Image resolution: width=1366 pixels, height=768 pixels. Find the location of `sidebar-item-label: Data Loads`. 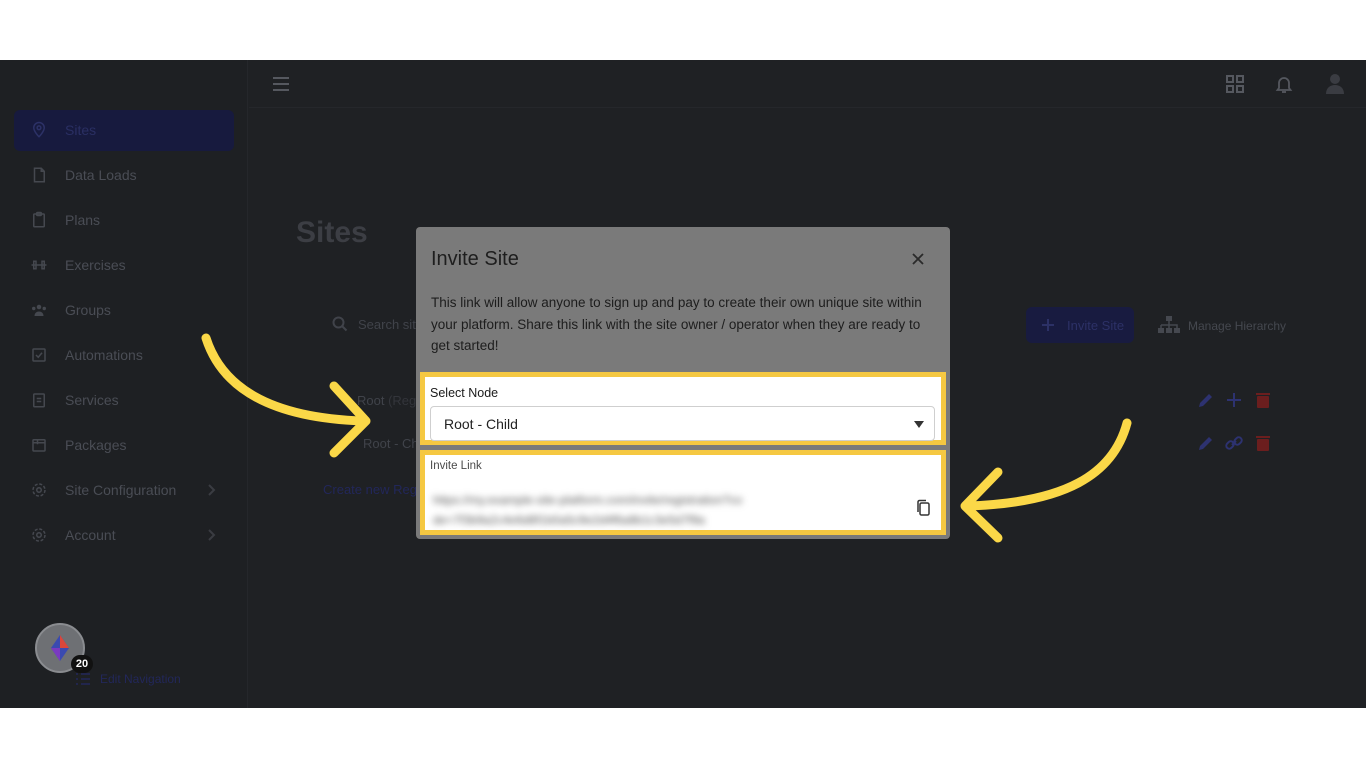

sidebar-item-label: Data Loads is located at coordinates (101, 175).